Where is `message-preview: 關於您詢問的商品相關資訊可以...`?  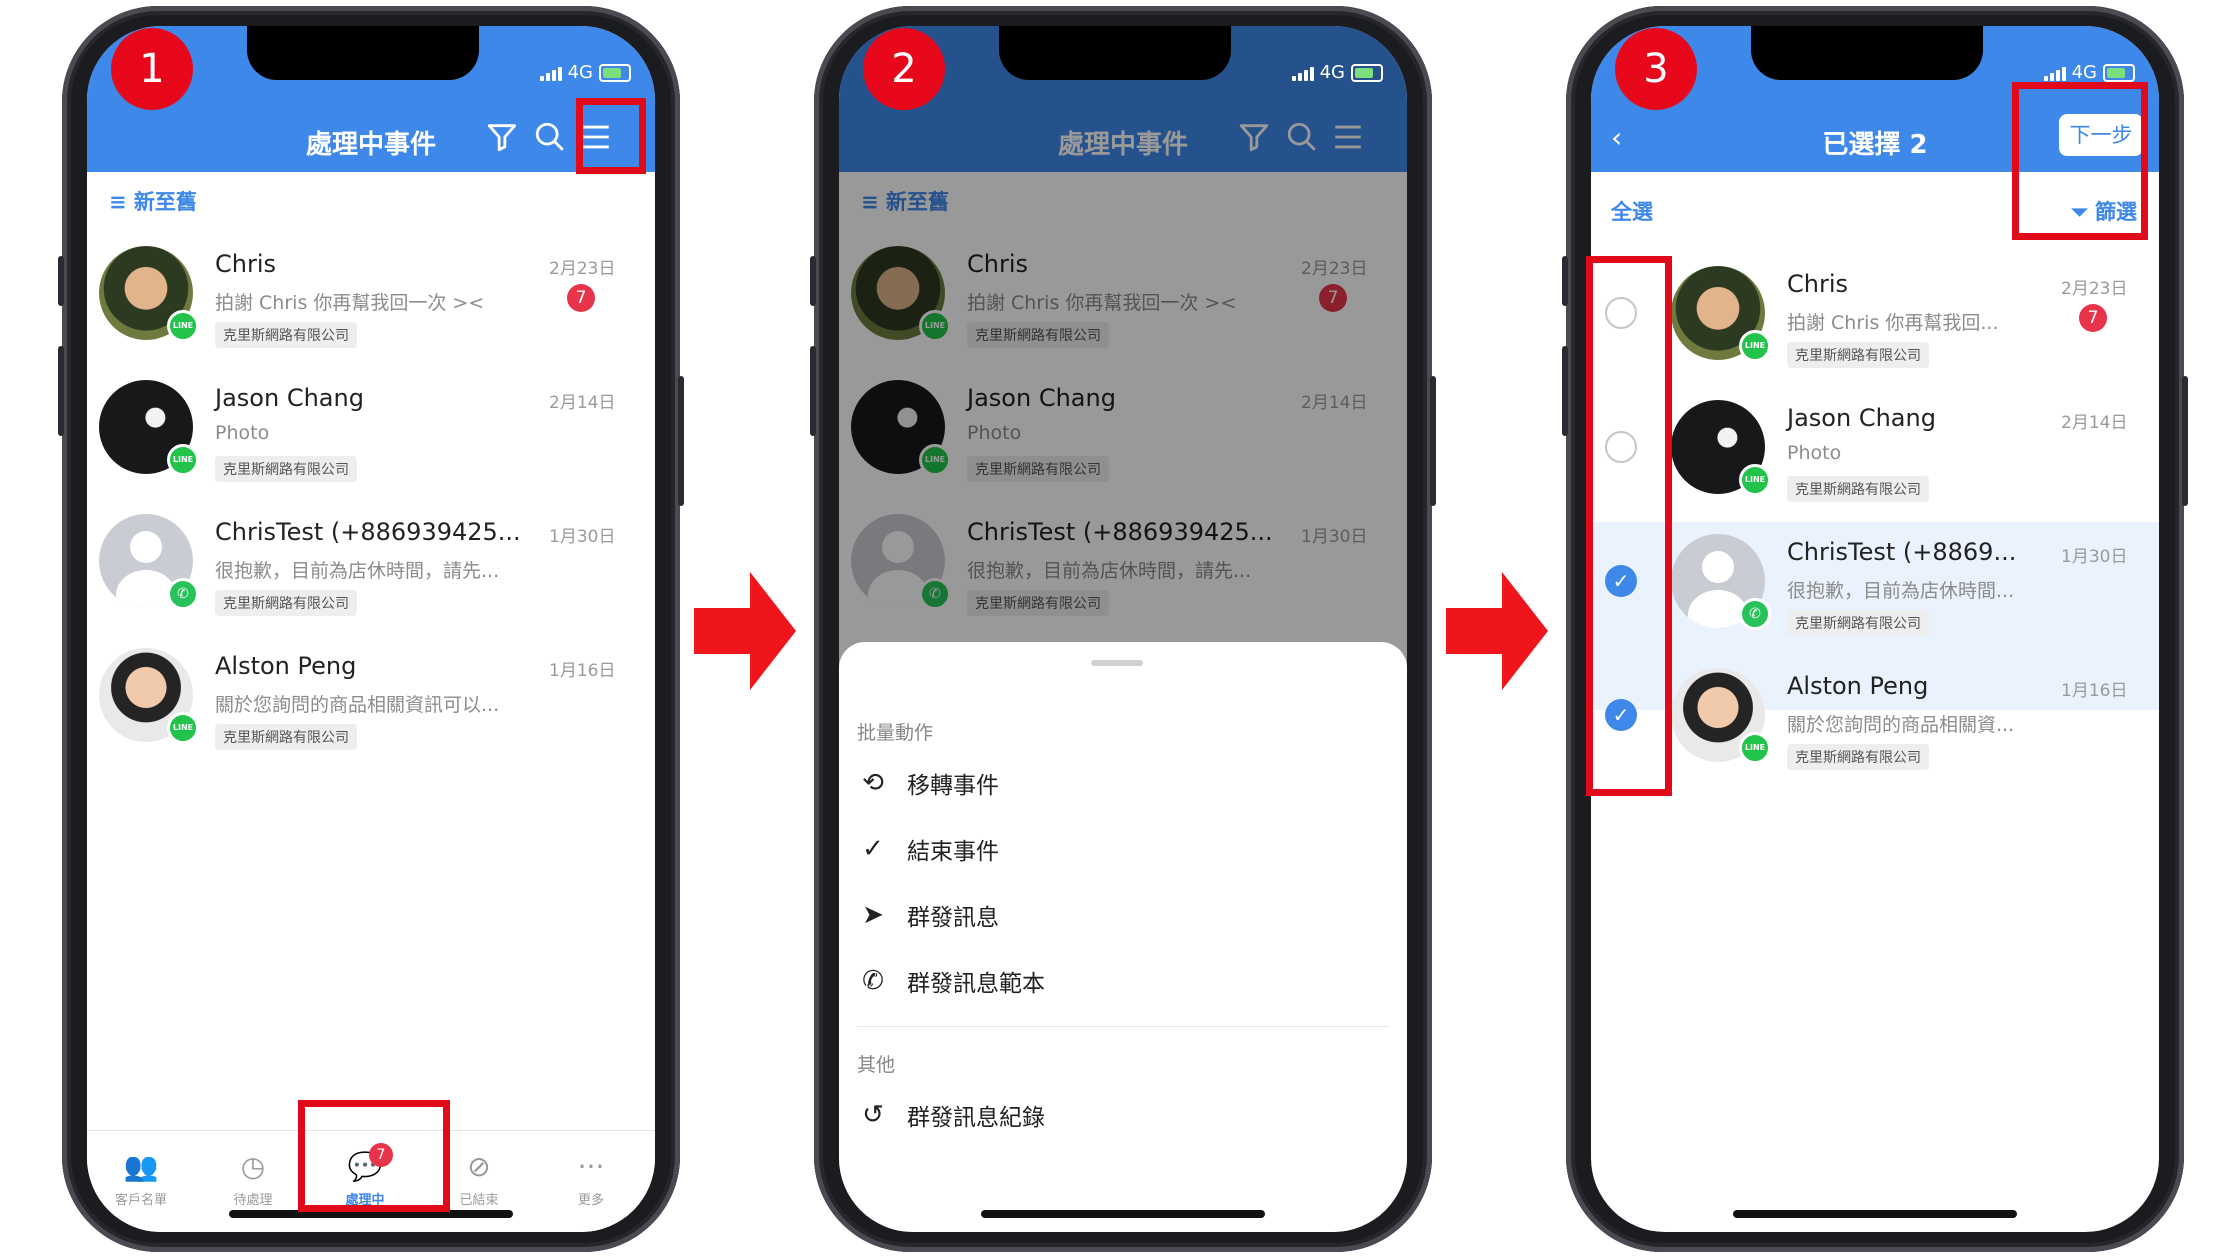 message-preview: 關於您詢問的商品相關資訊可以... is located at coordinates (357, 705).